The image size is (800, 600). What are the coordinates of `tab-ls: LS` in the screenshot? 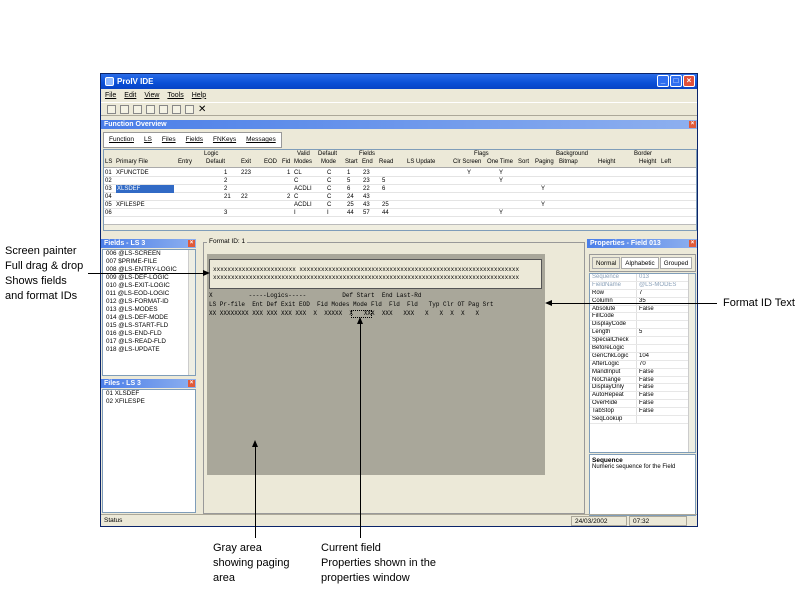 It's located at (148, 140).